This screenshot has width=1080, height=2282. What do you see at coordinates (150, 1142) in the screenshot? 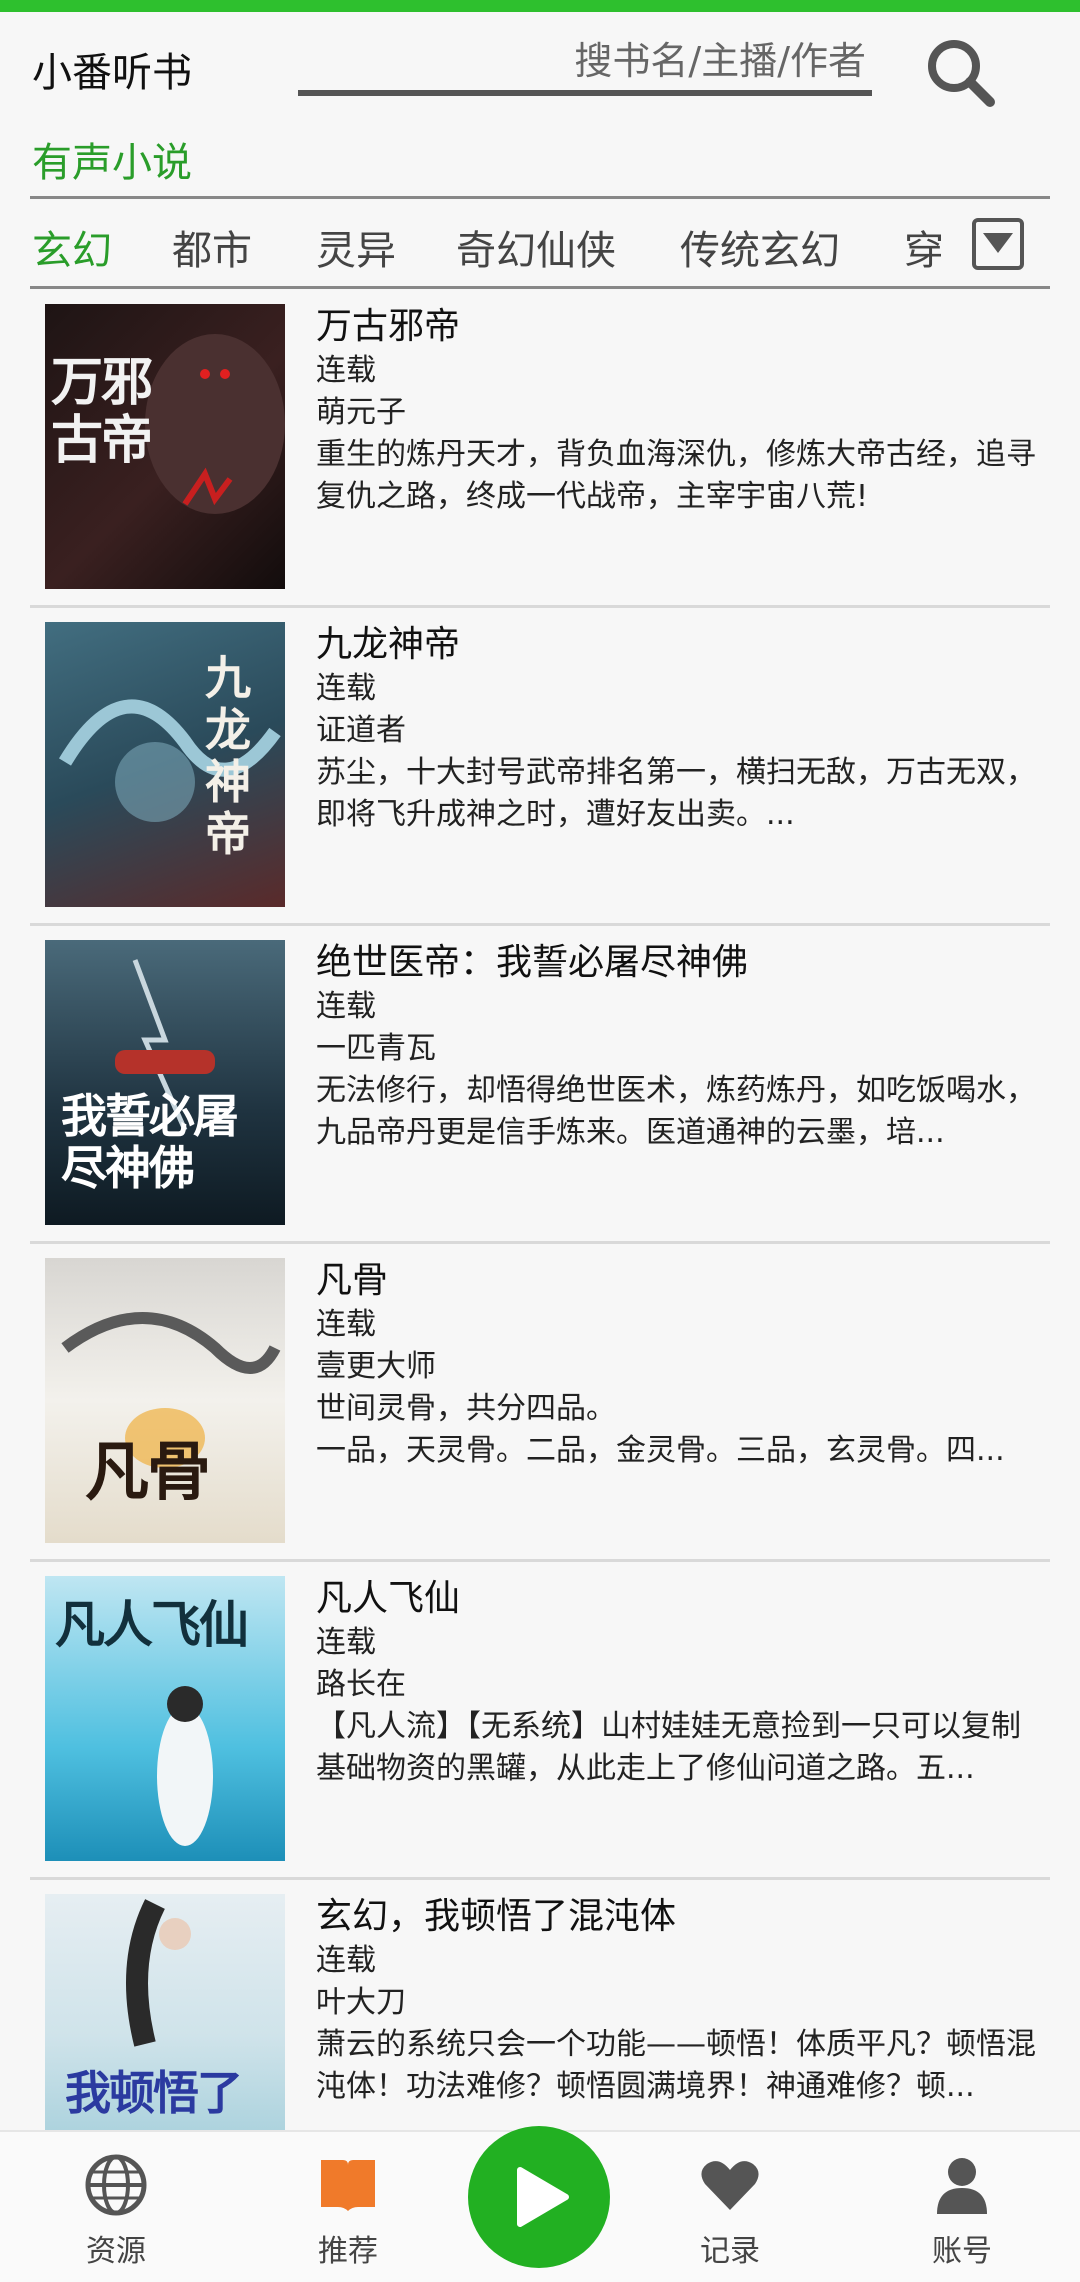
I see `cover-title: 我誓必屠尽神佛` at bounding box center [150, 1142].